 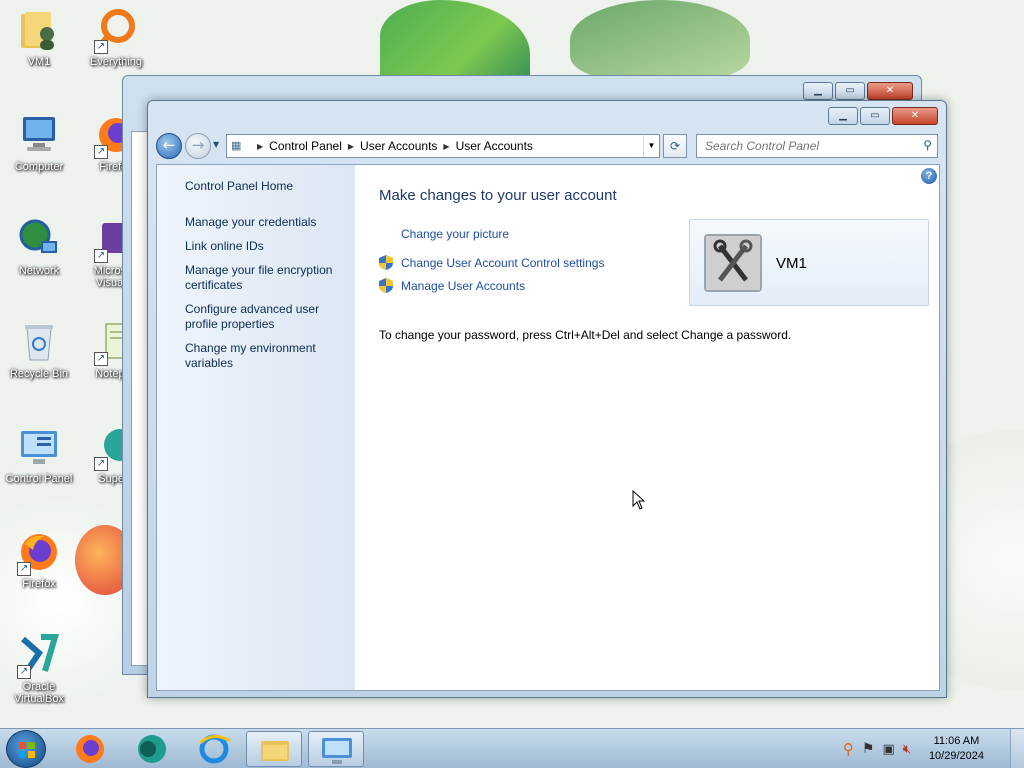 I want to click on manage-credentials-link: Manage your credentials, so click(x=265, y=222).